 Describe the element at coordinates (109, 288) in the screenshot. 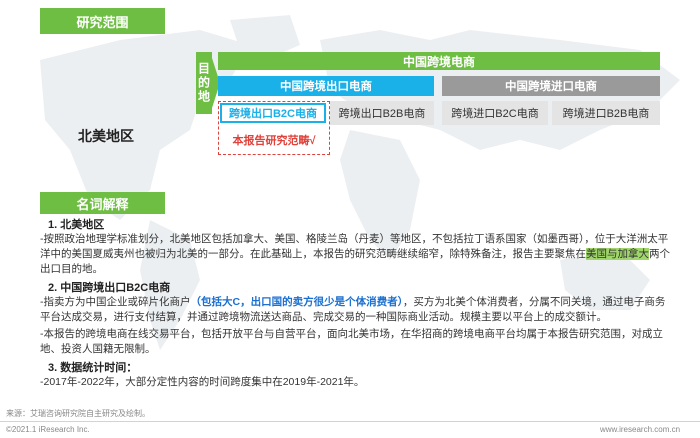

I see `section2-title: 2. 中国跨境出口B2C电商` at that location.